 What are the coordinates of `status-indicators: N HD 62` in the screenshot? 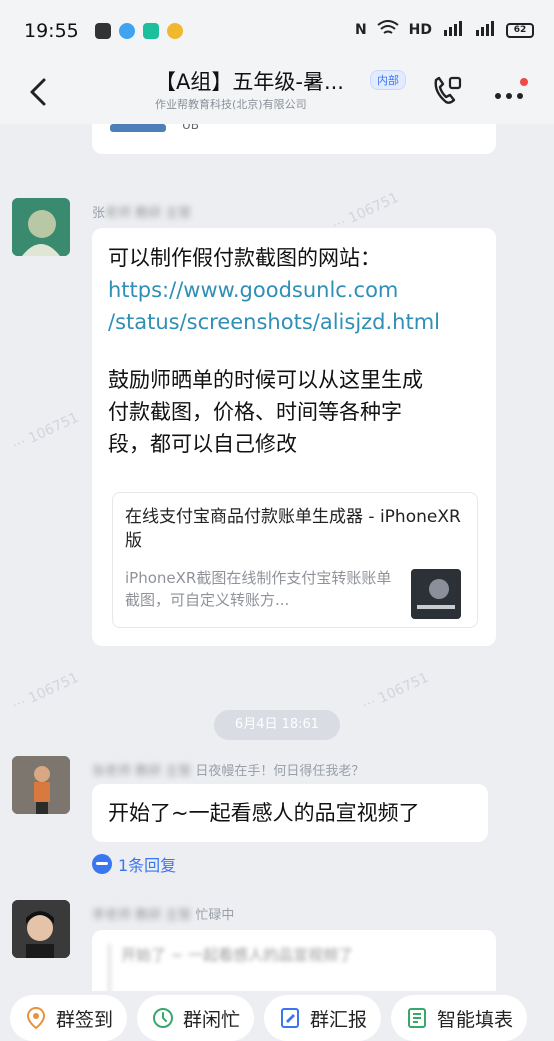 It's located at (444, 30).